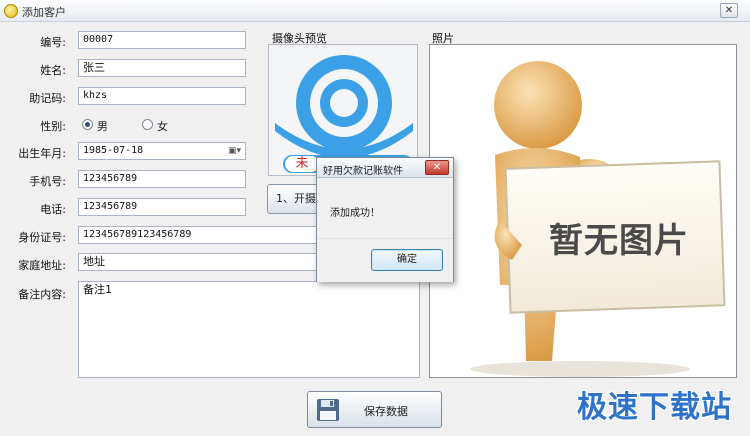 This screenshot has width=750, height=436. Describe the element at coordinates (407, 260) in the screenshot. I see `dialog-ok-button: 确定` at that location.